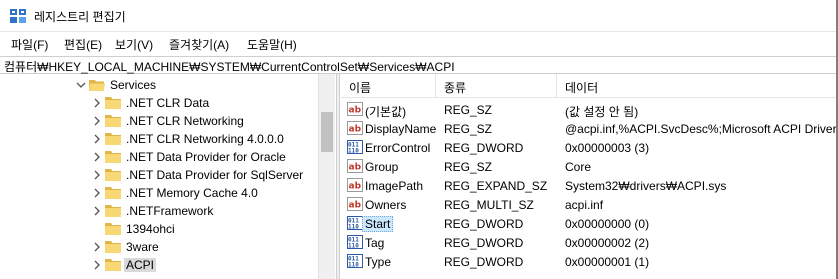 This screenshot has height=279, width=838. Describe the element at coordinates (338, 176) in the screenshot. I see `pane-splitter` at that location.